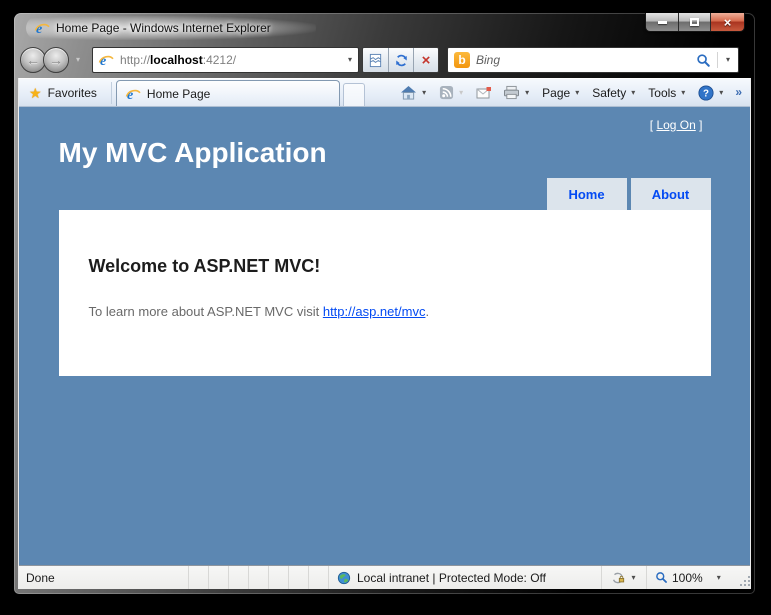 The width and height of the screenshot is (771, 615). I want to click on feeds-button: ▾, so click(452, 92).